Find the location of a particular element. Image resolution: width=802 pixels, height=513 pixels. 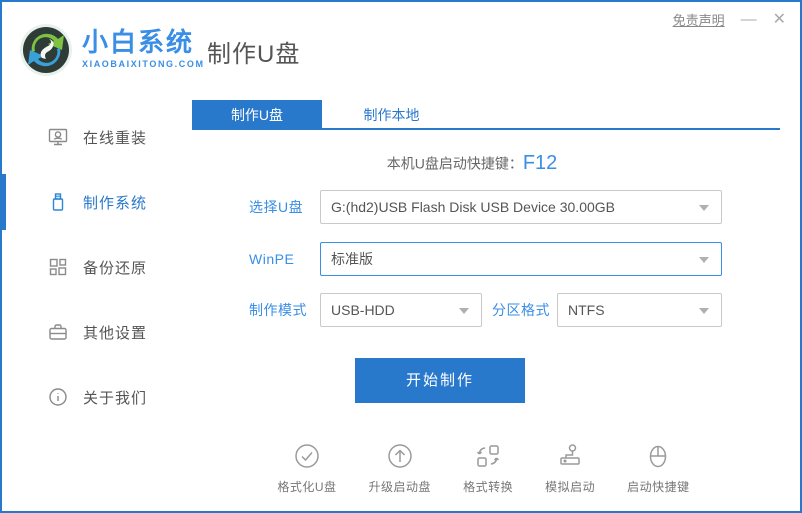

sidebar-item-make-system: 制作系统 is located at coordinates (94, 202).